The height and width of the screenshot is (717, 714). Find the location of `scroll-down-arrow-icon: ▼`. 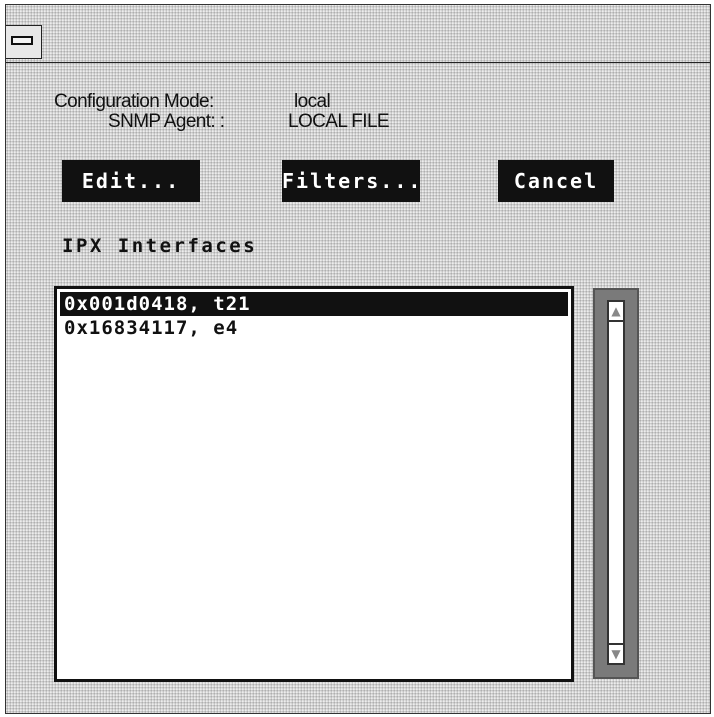

scroll-down-arrow-icon: ▼ is located at coordinates (616, 653).